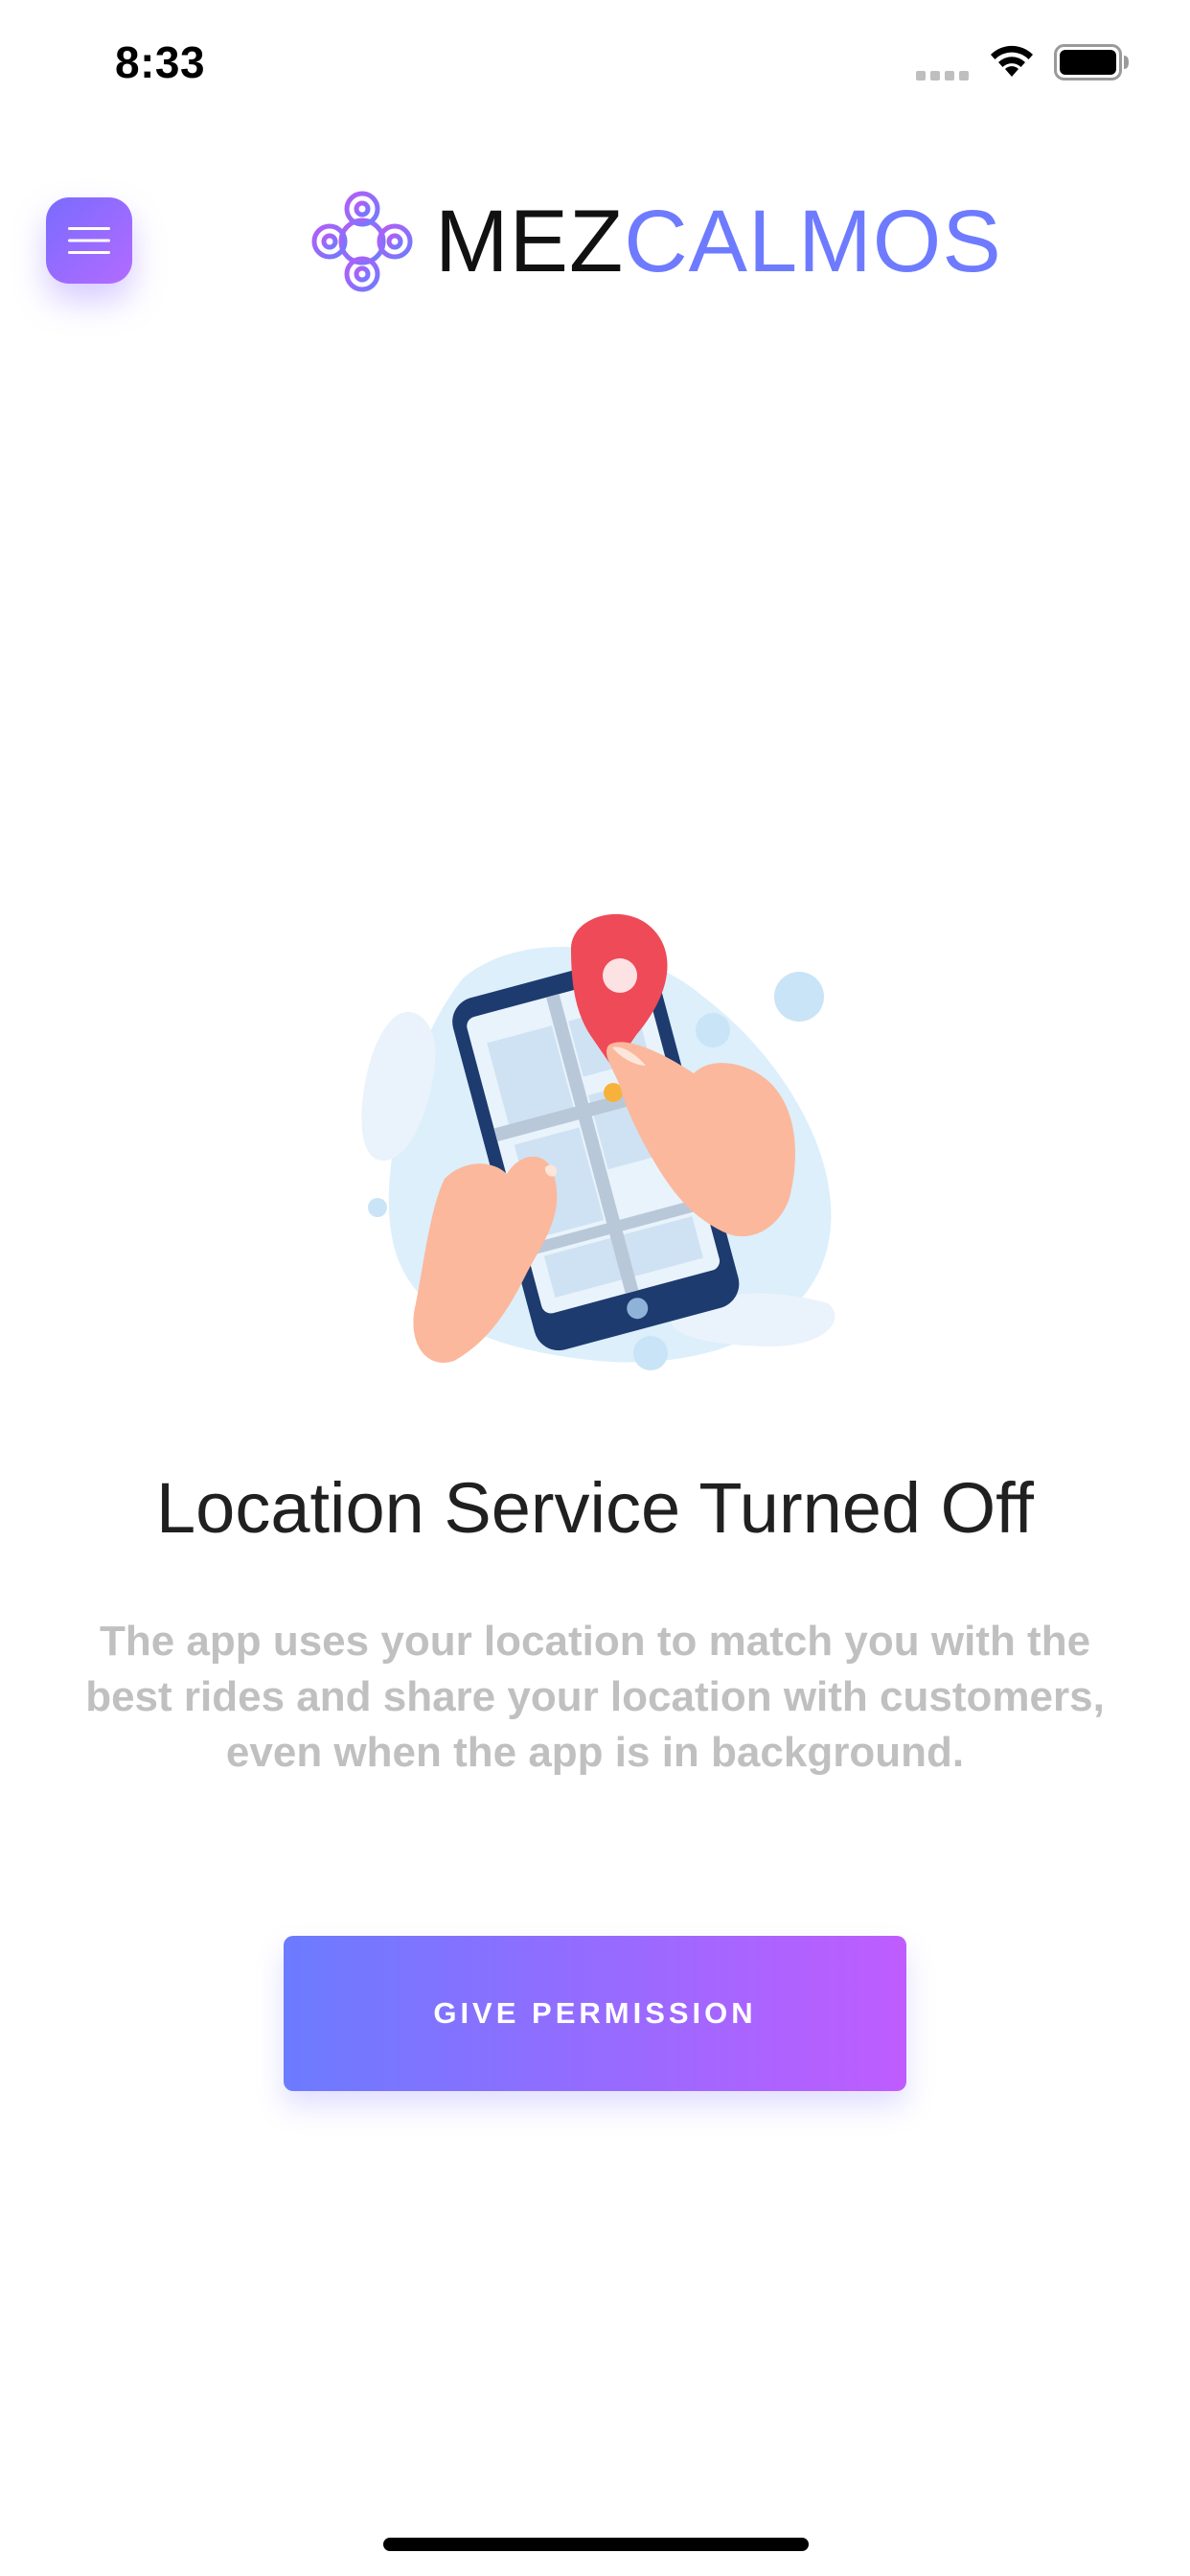 The height and width of the screenshot is (2576, 1190). I want to click on hamburger-menu-icon, so click(89, 240).